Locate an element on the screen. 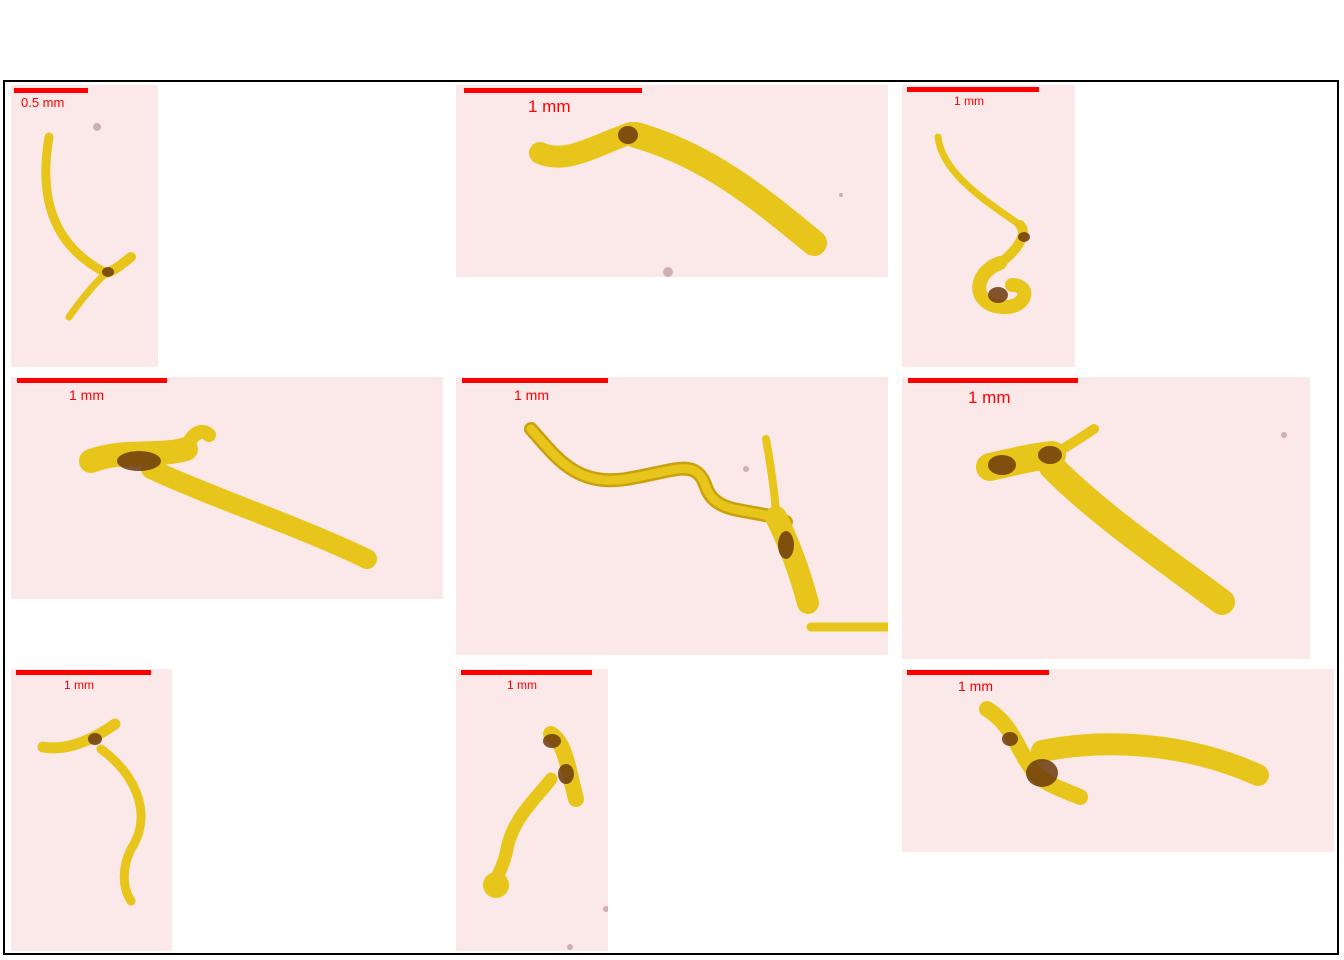  specimen-panel-6: 1 mm is located at coordinates (1106, 518).